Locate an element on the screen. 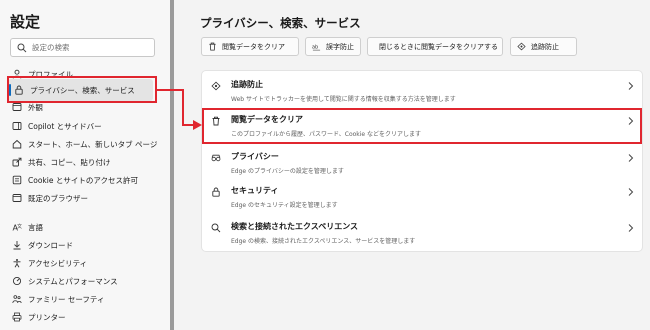 The width and height of the screenshot is (650, 330). cookie-icon is located at coordinates (17, 180).